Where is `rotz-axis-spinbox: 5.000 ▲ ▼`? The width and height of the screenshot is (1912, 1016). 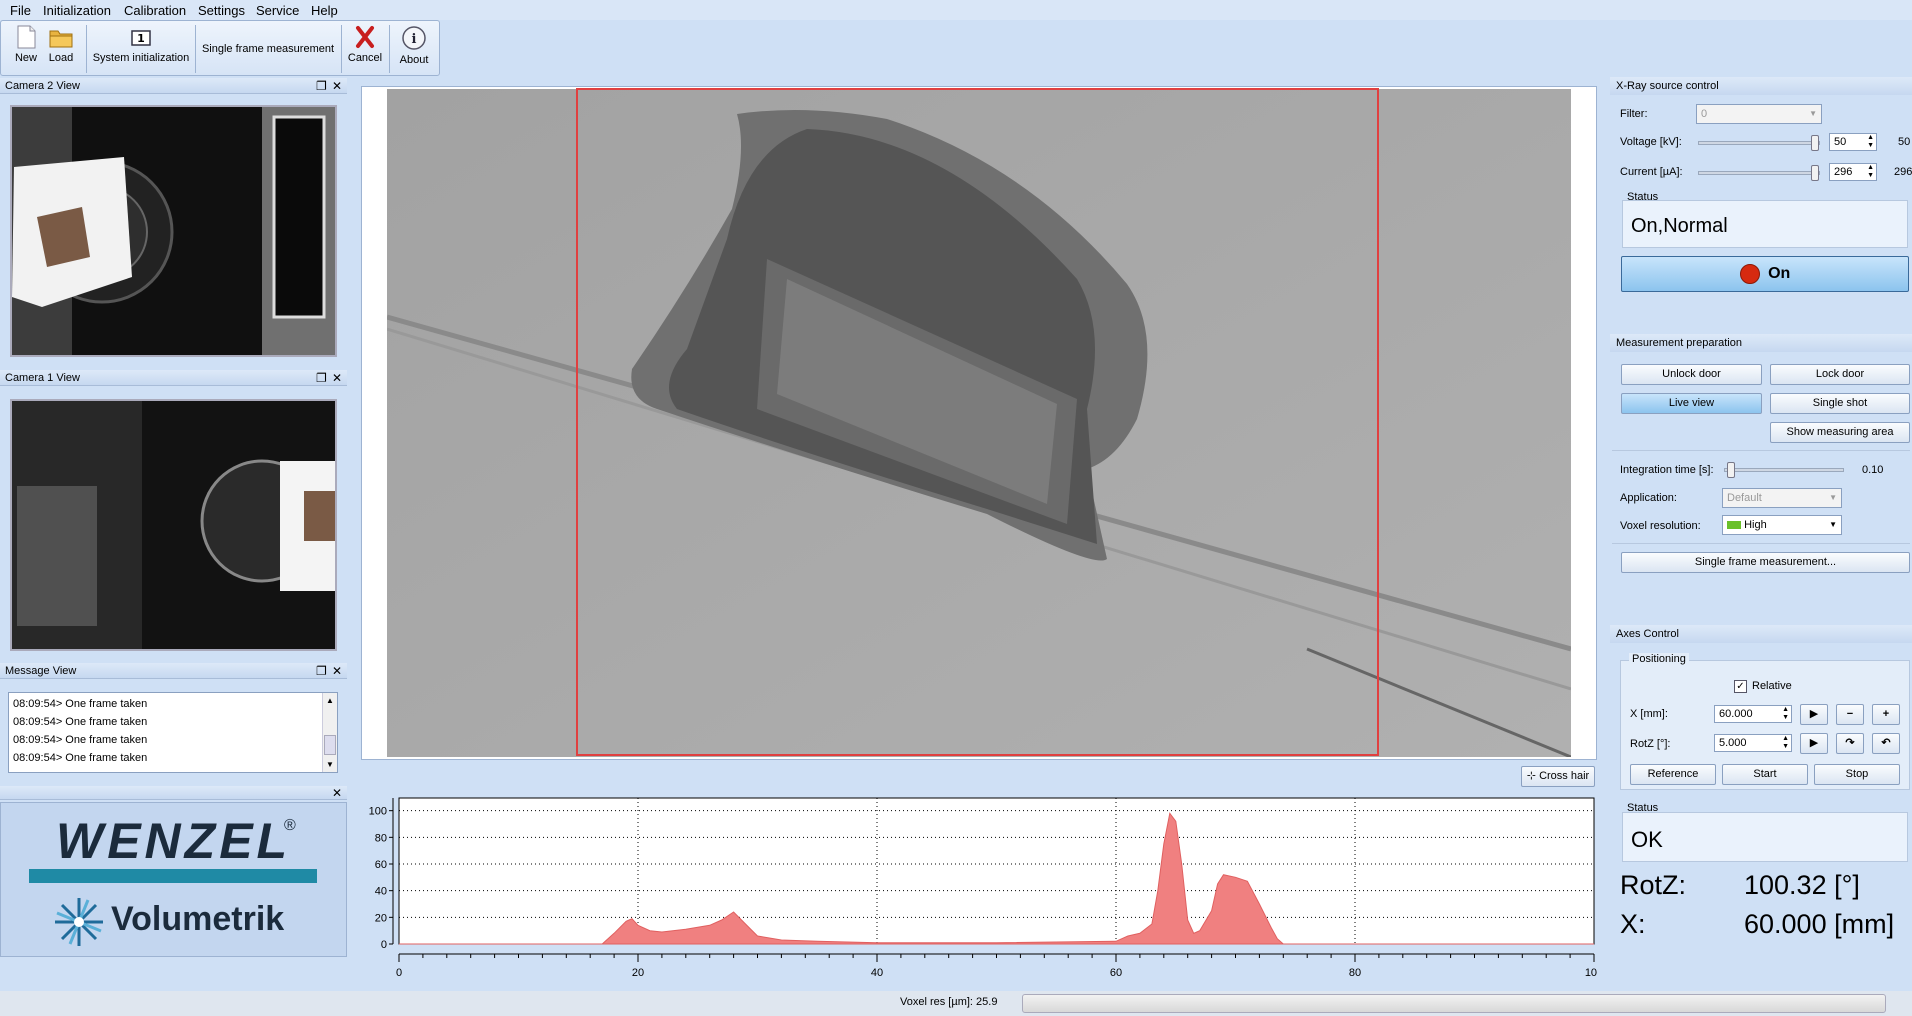 rotz-axis-spinbox: 5.000 ▲ ▼ is located at coordinates (1753, 743).